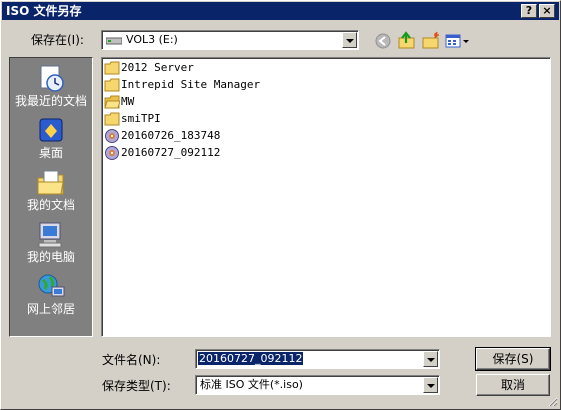 This screenshot has height=410, width=561. I want to click on places-bar: 我最近的文档 桌面 我的文档 我的电脑 网上邻居, so click(51, 197).